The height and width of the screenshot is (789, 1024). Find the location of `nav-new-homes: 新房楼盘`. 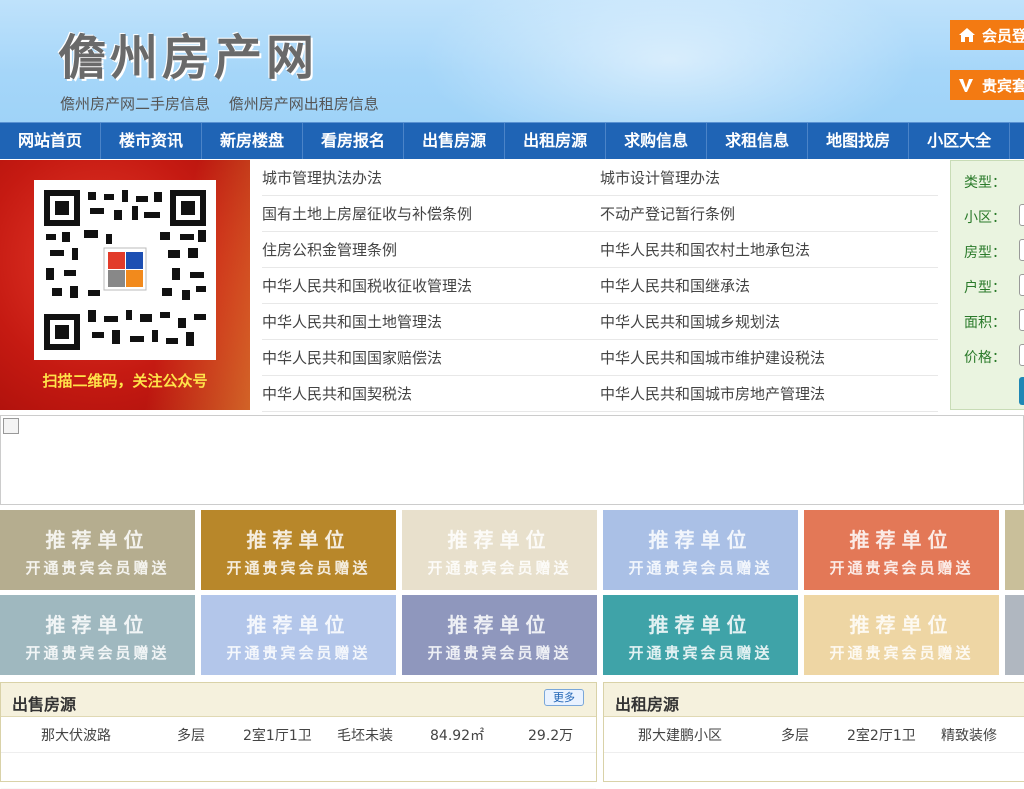

nav-new-homes: 新房楼盘 is located at coordinates (253, 141).